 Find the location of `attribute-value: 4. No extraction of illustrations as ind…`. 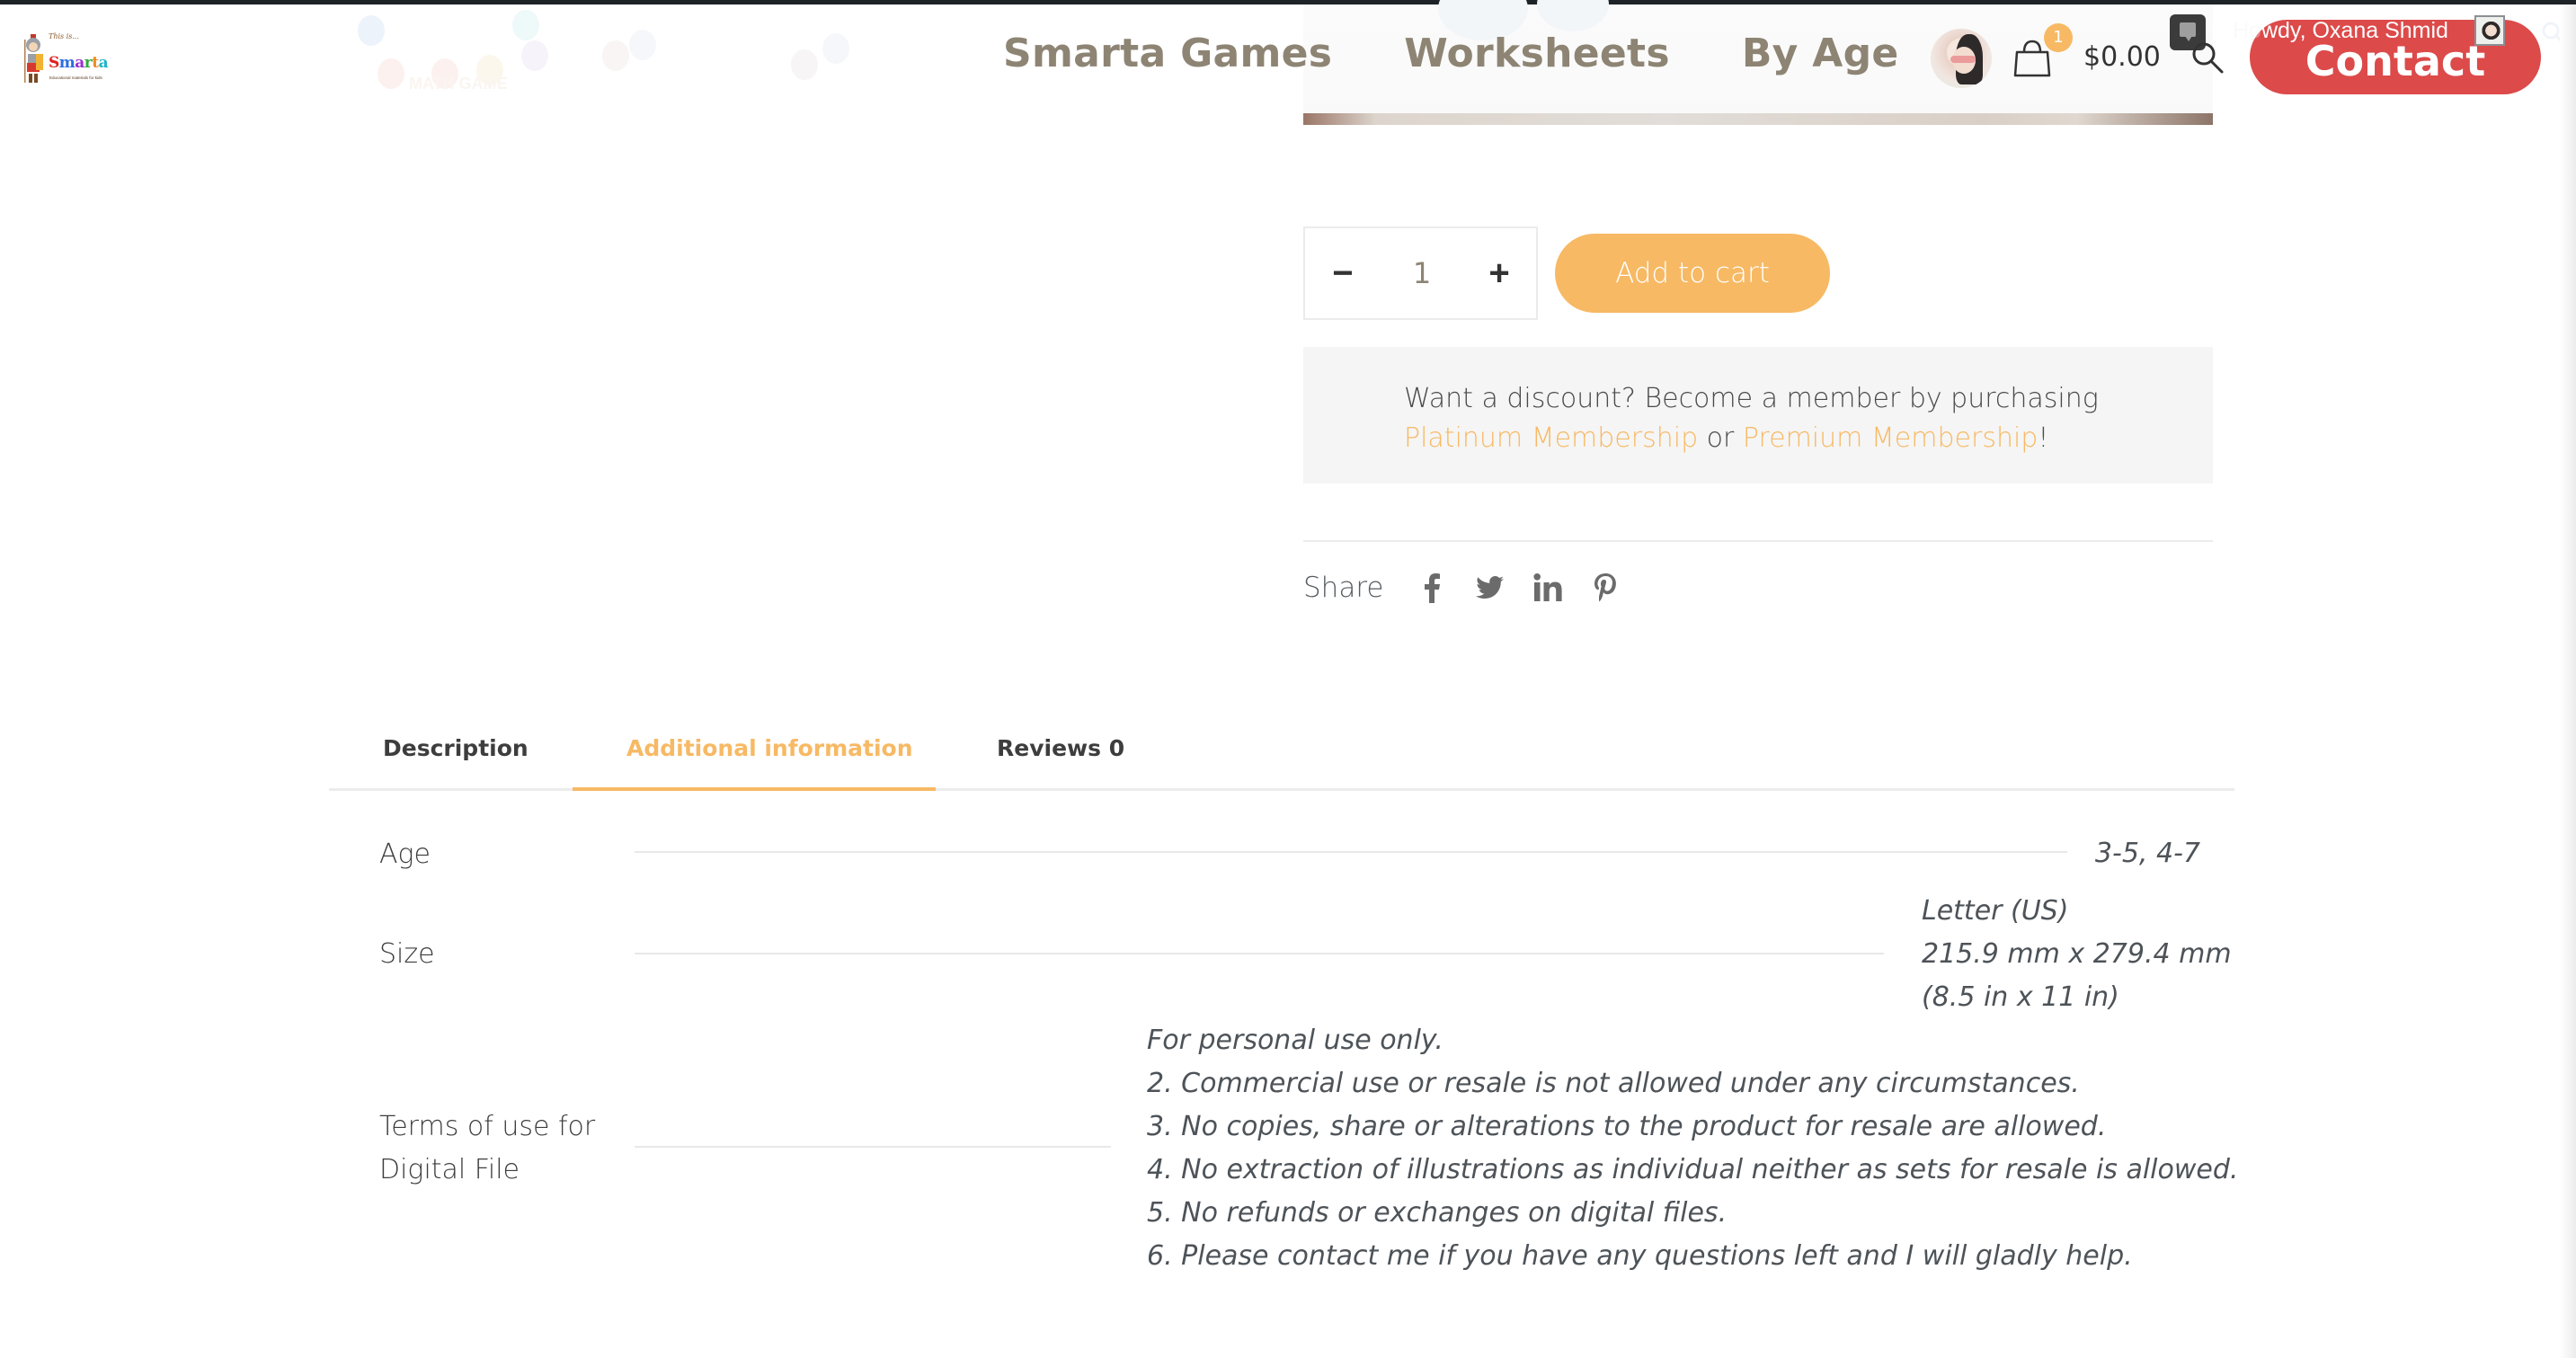

attribute-value: 4. No extraction of illustrations as ind… is located at coordinates (1693, 1169).